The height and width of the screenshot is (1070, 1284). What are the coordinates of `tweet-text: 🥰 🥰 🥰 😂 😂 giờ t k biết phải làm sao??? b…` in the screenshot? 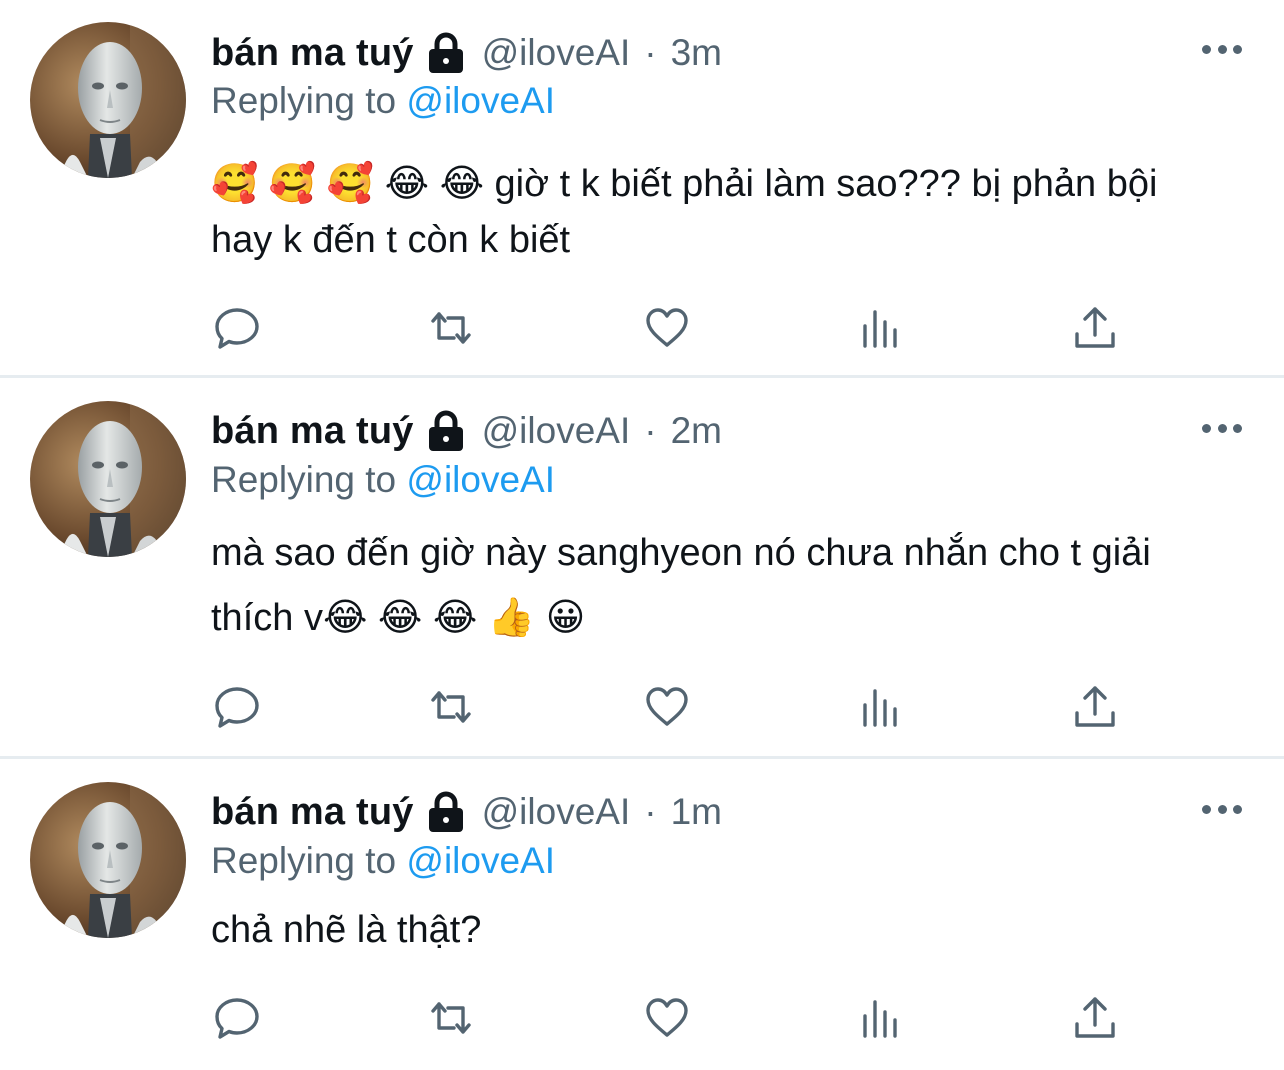 It's located at (684, 212).